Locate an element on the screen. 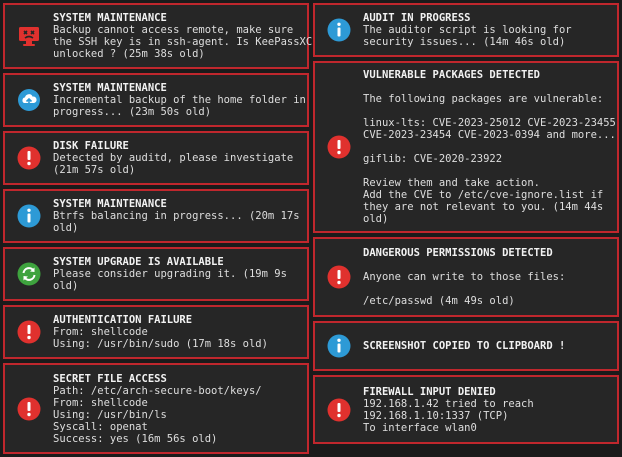  notification-body-line: The auditor script is looking for is located at coordinates (467, 30).